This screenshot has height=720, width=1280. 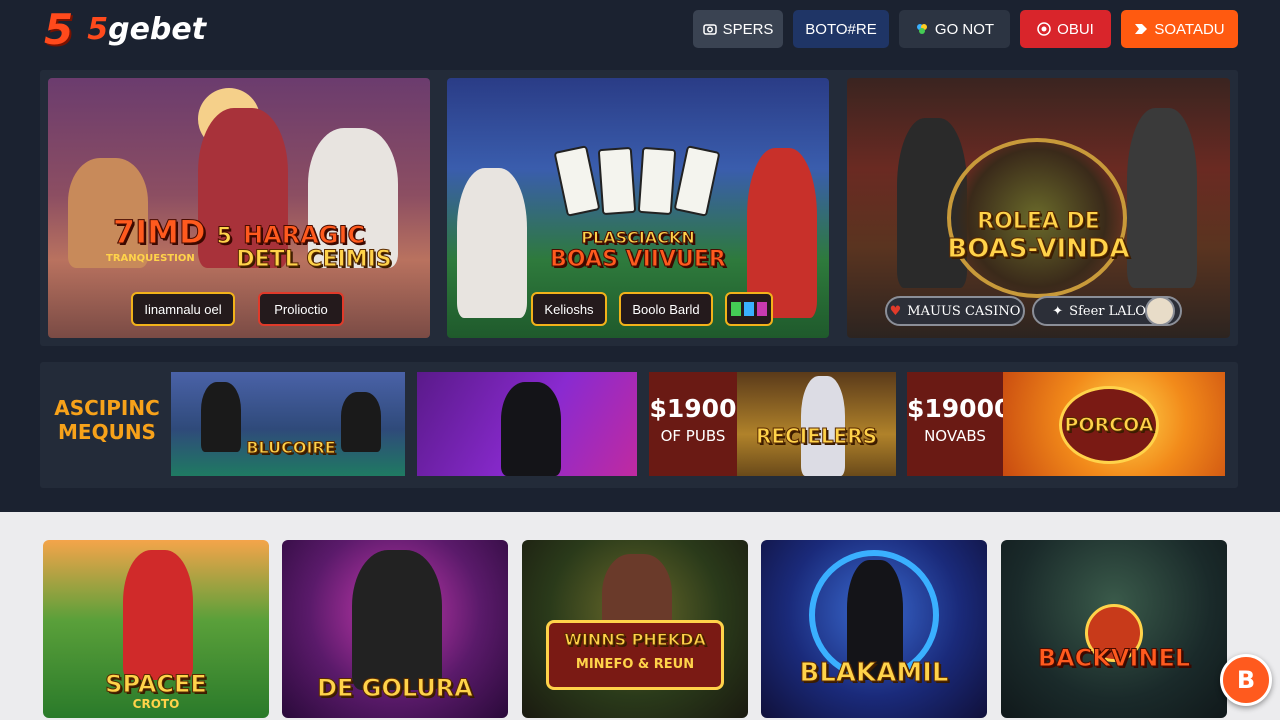 What do you see at coordinates (1109, 425) in the screenshot?
I see `promo-title: PORCOA` at bounding box center [1109, 425].